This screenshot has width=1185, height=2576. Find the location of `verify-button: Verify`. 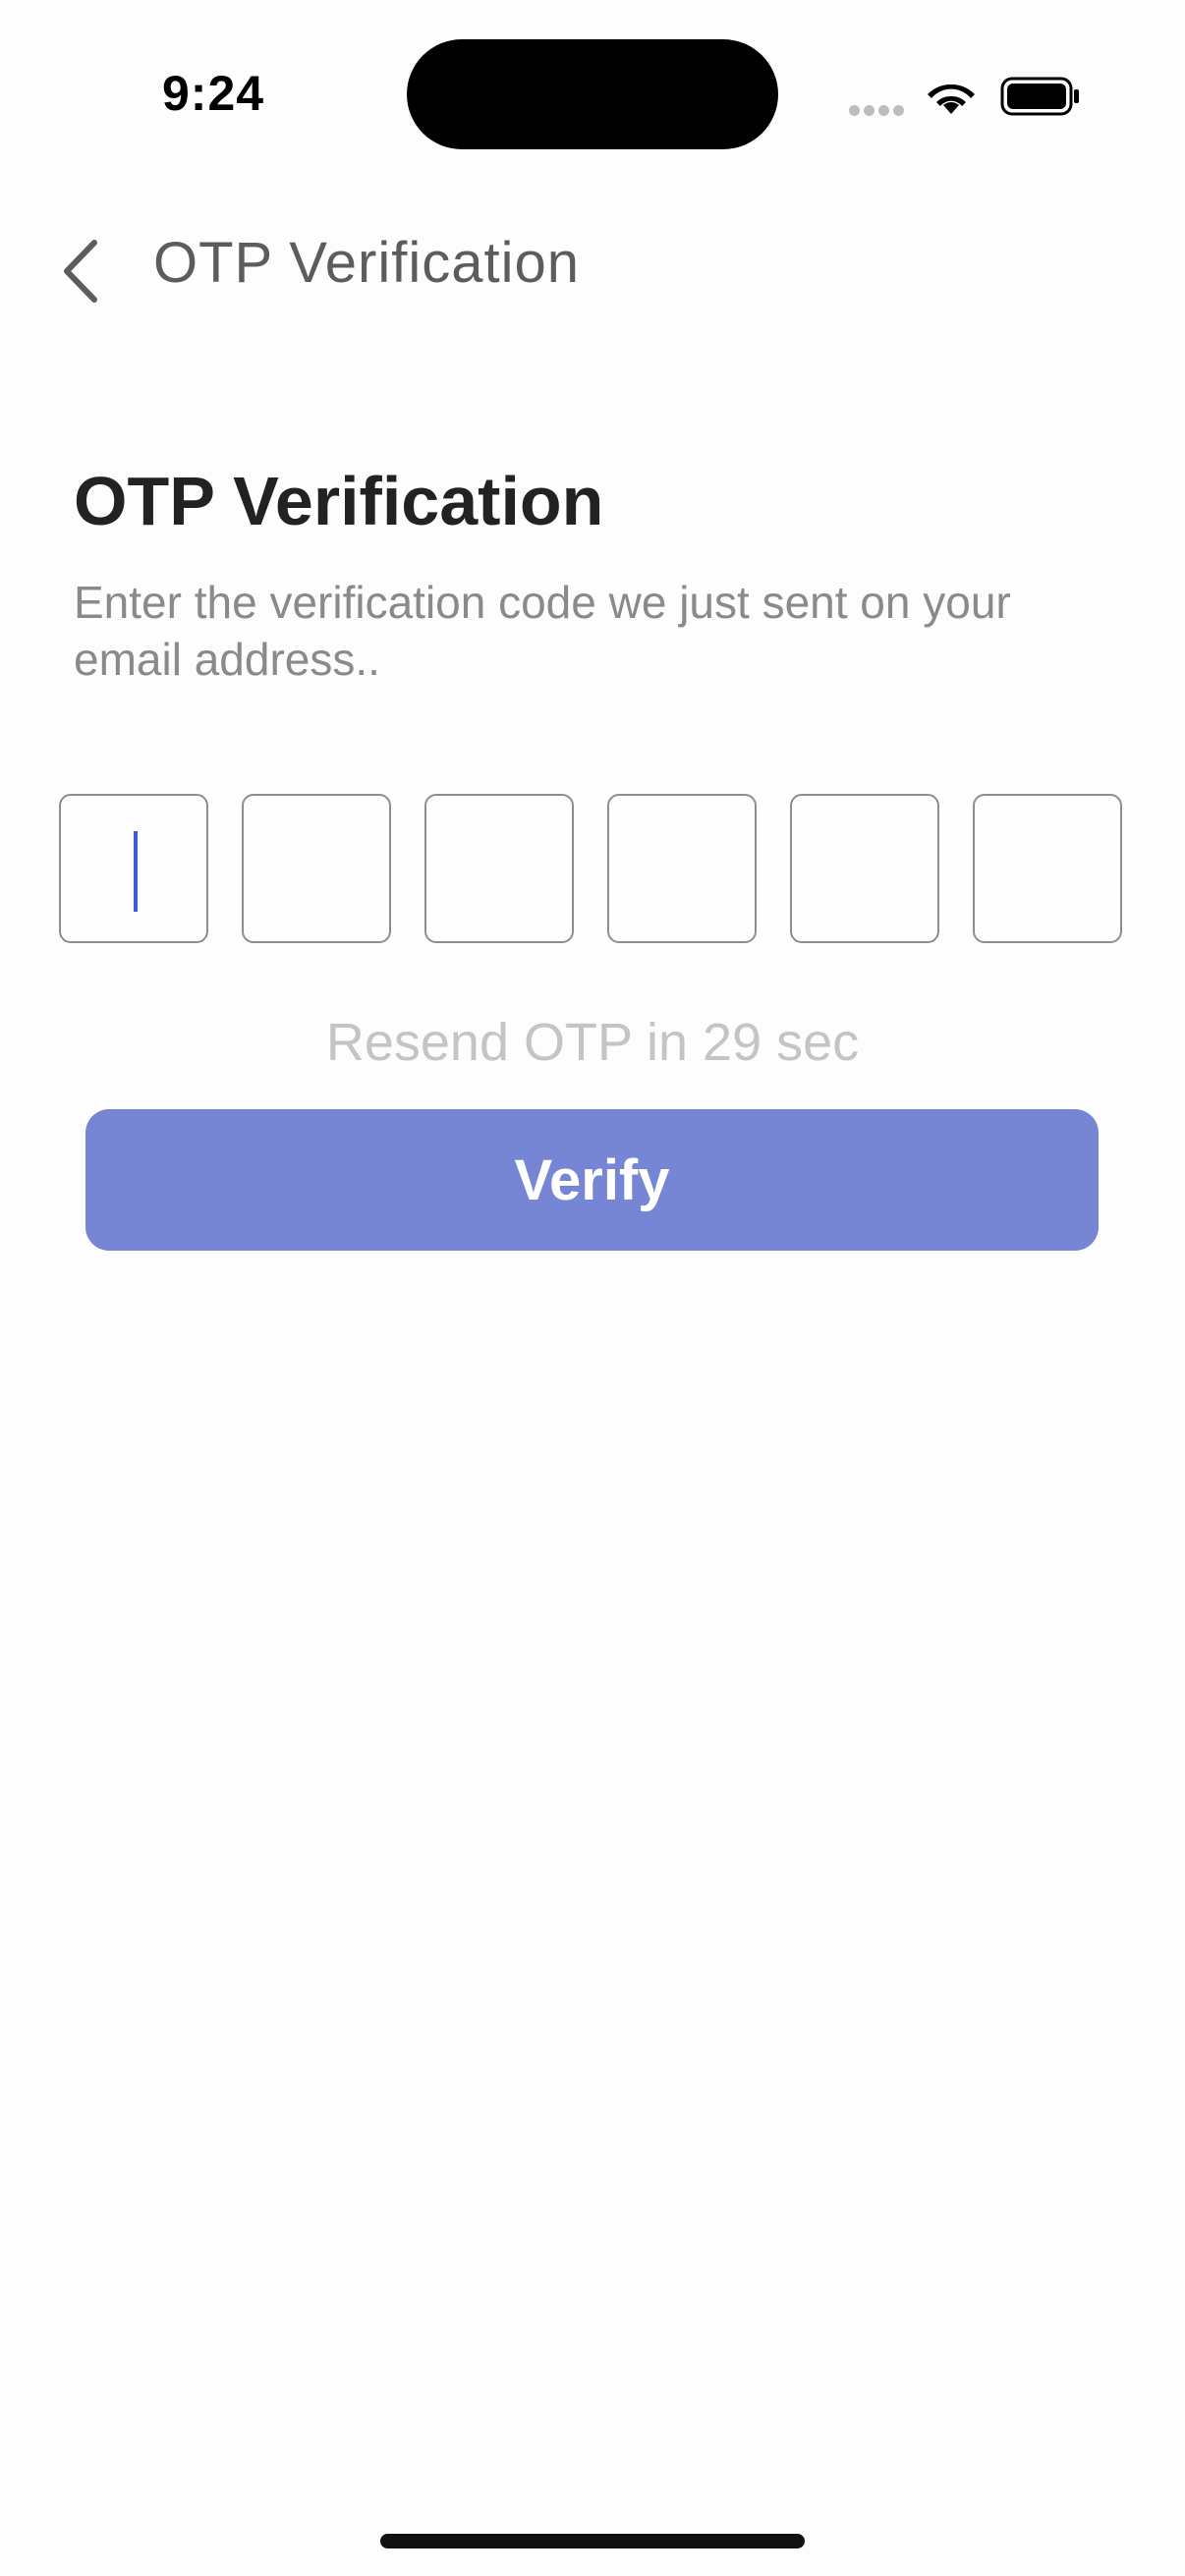

verify-button: Verify is located at coordinates (592, 1180).